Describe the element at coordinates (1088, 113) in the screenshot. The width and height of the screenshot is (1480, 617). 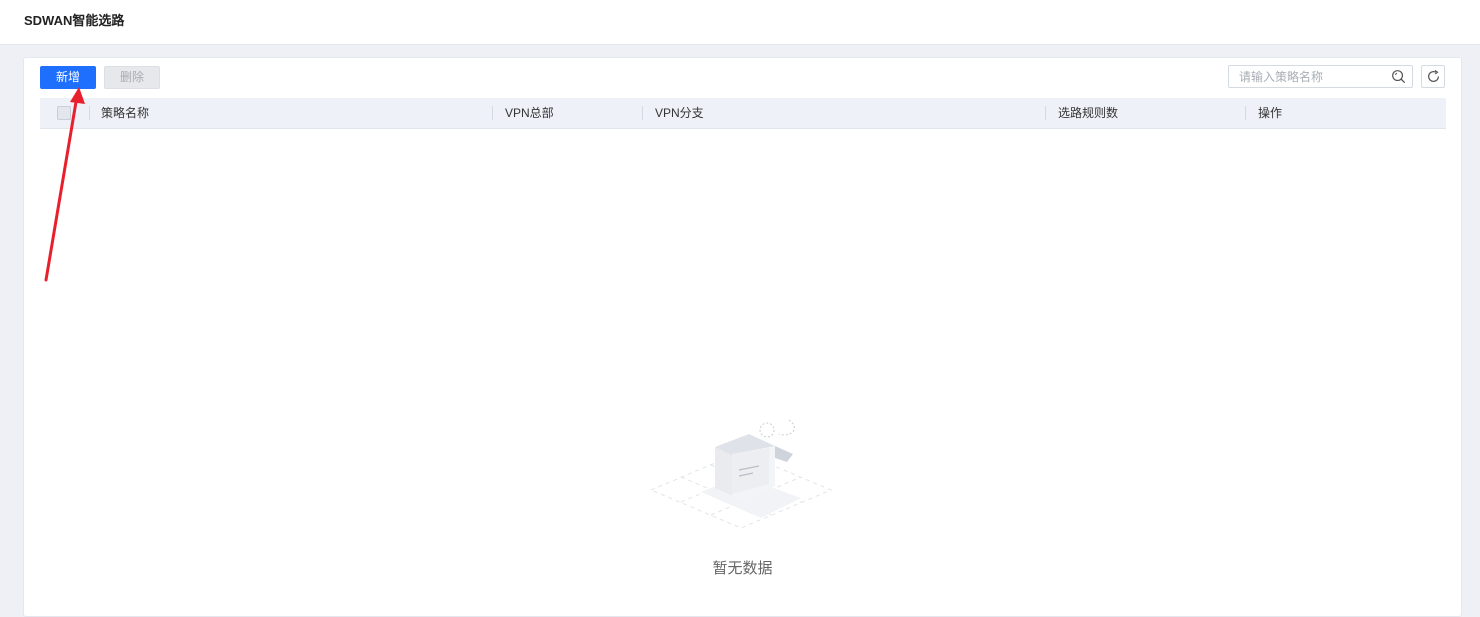
I see `column-header-rule-count: 选路规则数` at that location.